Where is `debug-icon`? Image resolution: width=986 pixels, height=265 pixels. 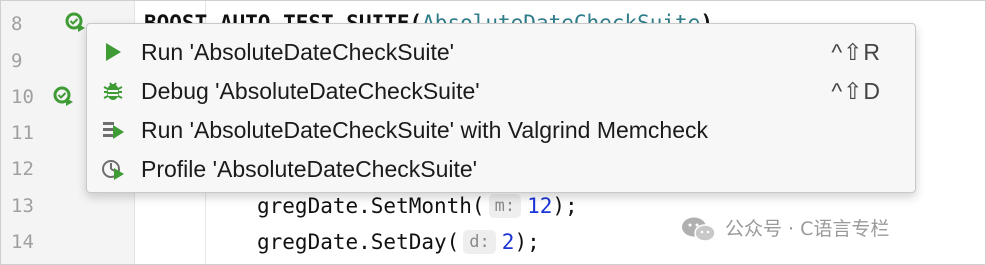 debug-icon is located at coordinates (113, 91).